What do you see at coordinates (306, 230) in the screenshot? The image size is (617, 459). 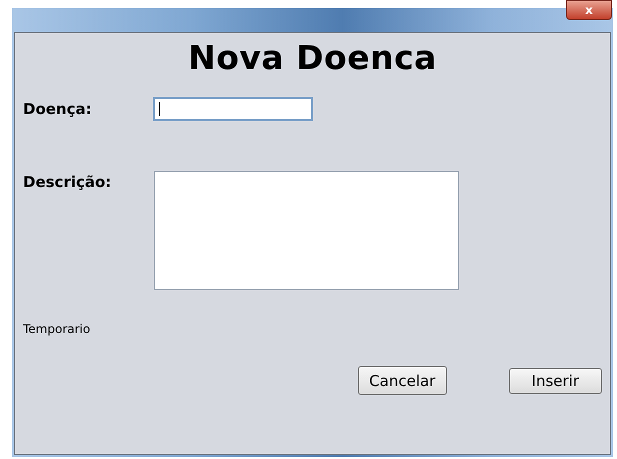 I see `text-area` at bounding box center [306, 230].